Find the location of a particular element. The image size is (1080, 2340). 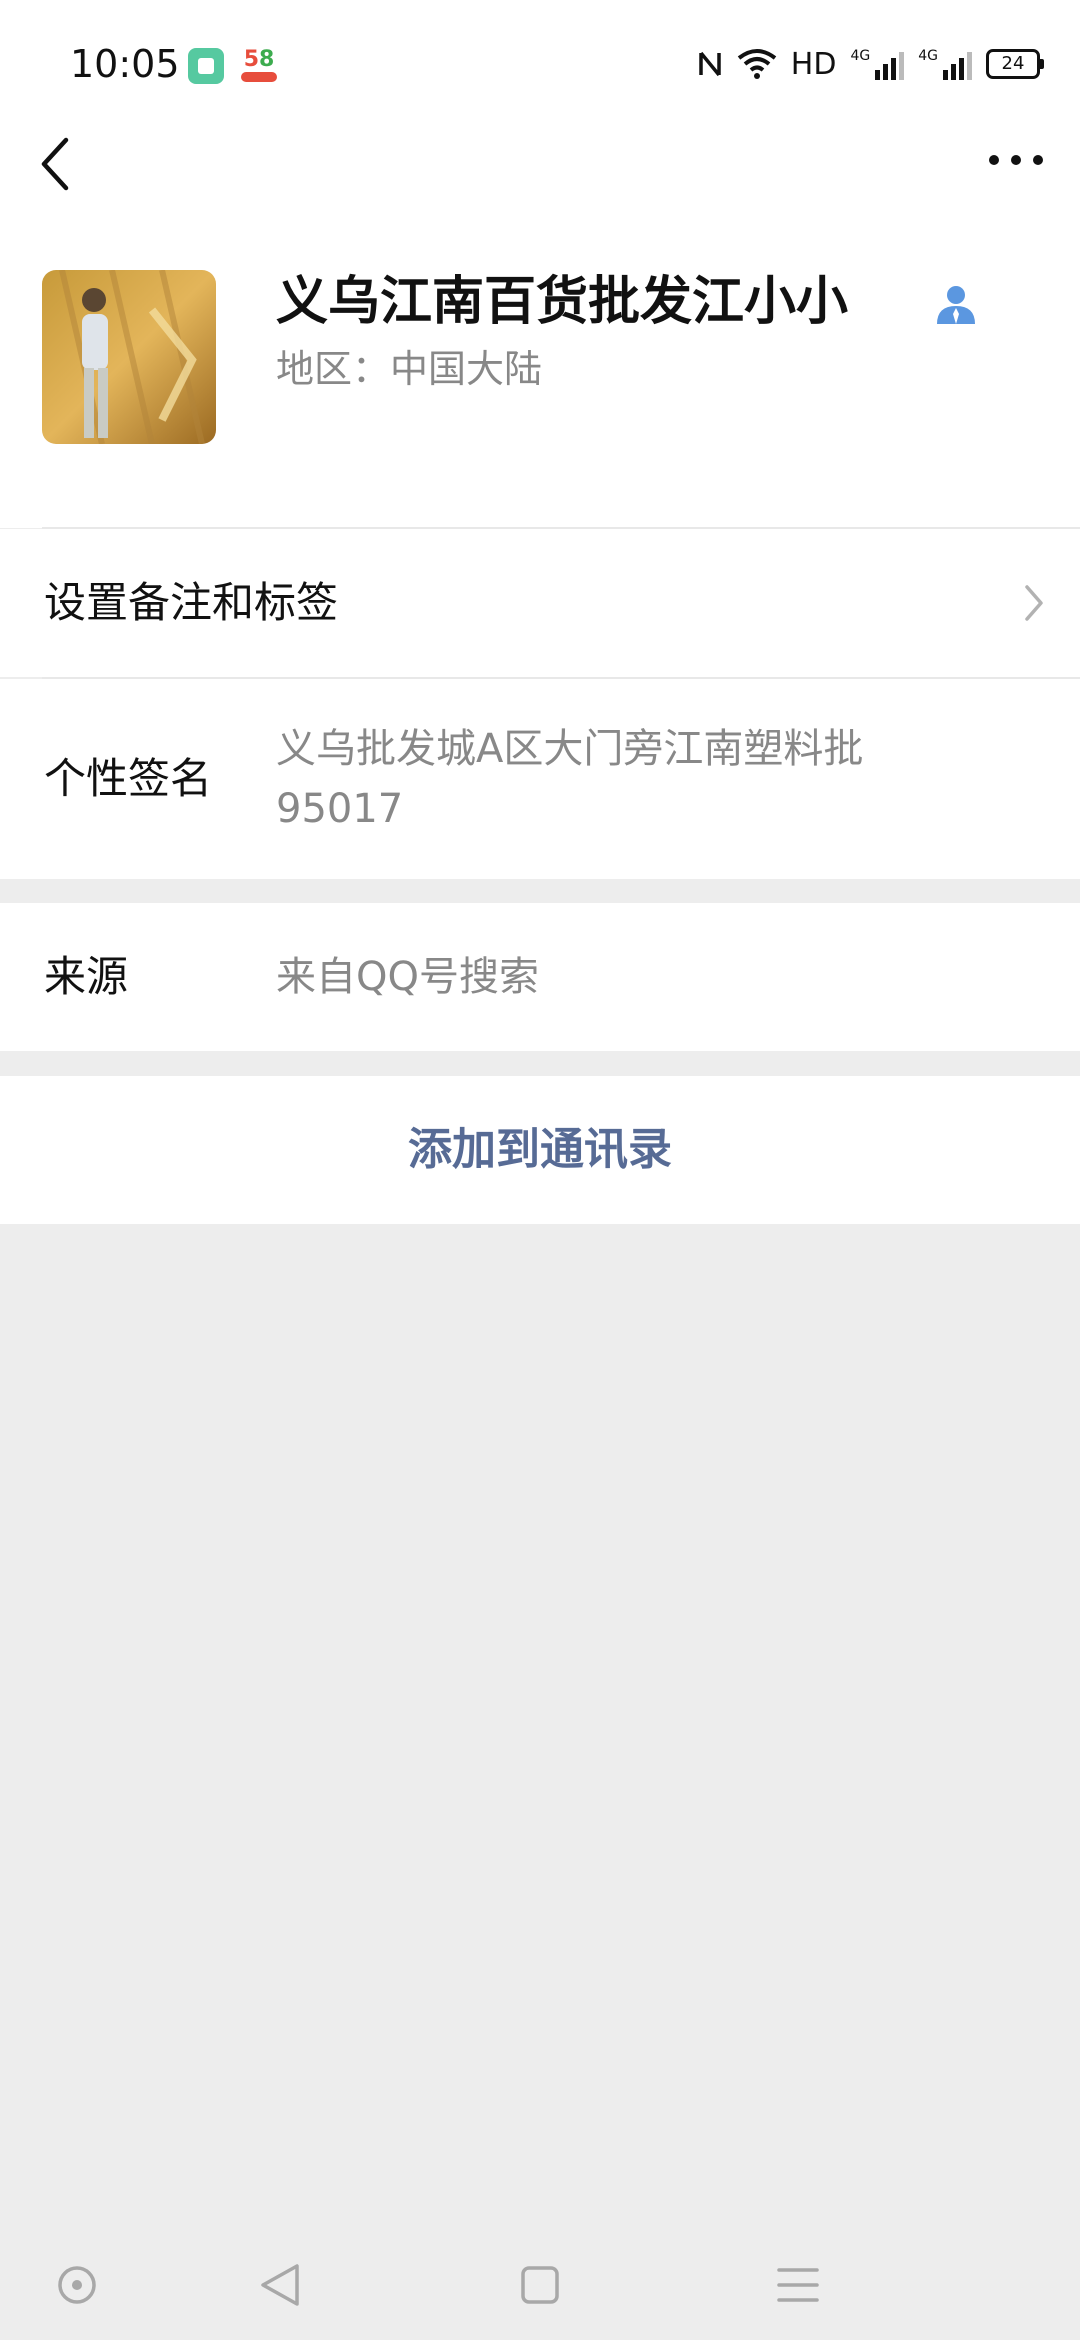

nfc-icon is located at coordinates (710, 64).